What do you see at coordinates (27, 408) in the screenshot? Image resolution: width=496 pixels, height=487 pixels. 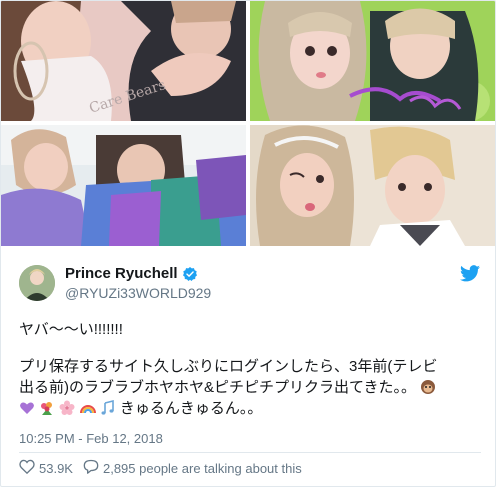 I see `purple-heart-emoji-icon` at bounding box center [27, 408].